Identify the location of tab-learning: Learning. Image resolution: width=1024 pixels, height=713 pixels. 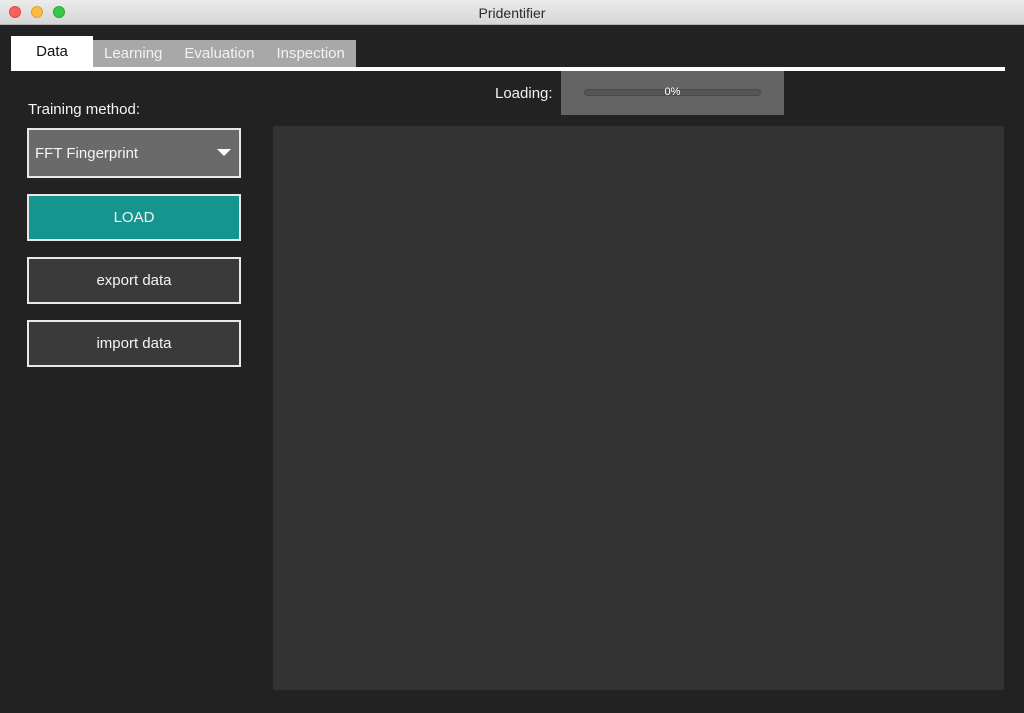
(133, 54).